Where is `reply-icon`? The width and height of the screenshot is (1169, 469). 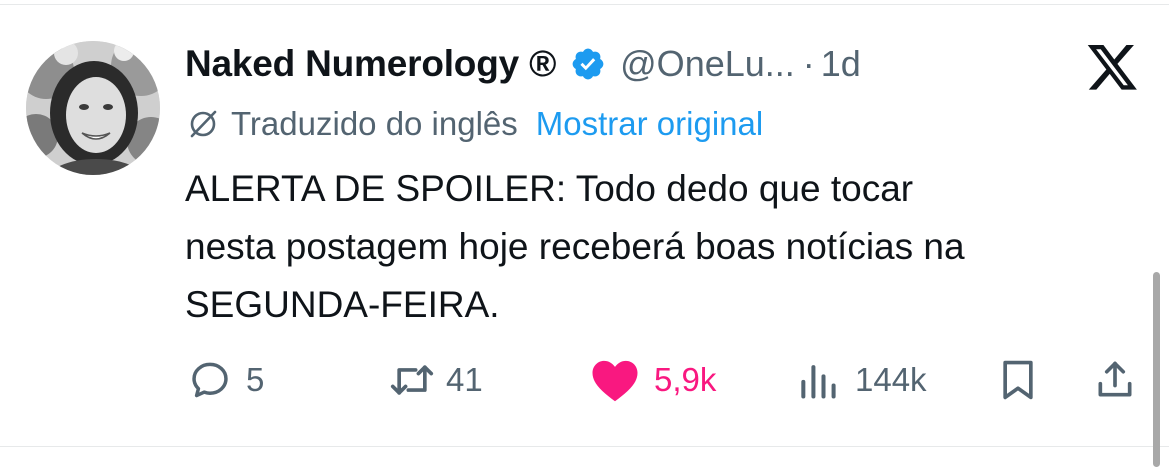 reply-icon is located at coordinates (210, 380).